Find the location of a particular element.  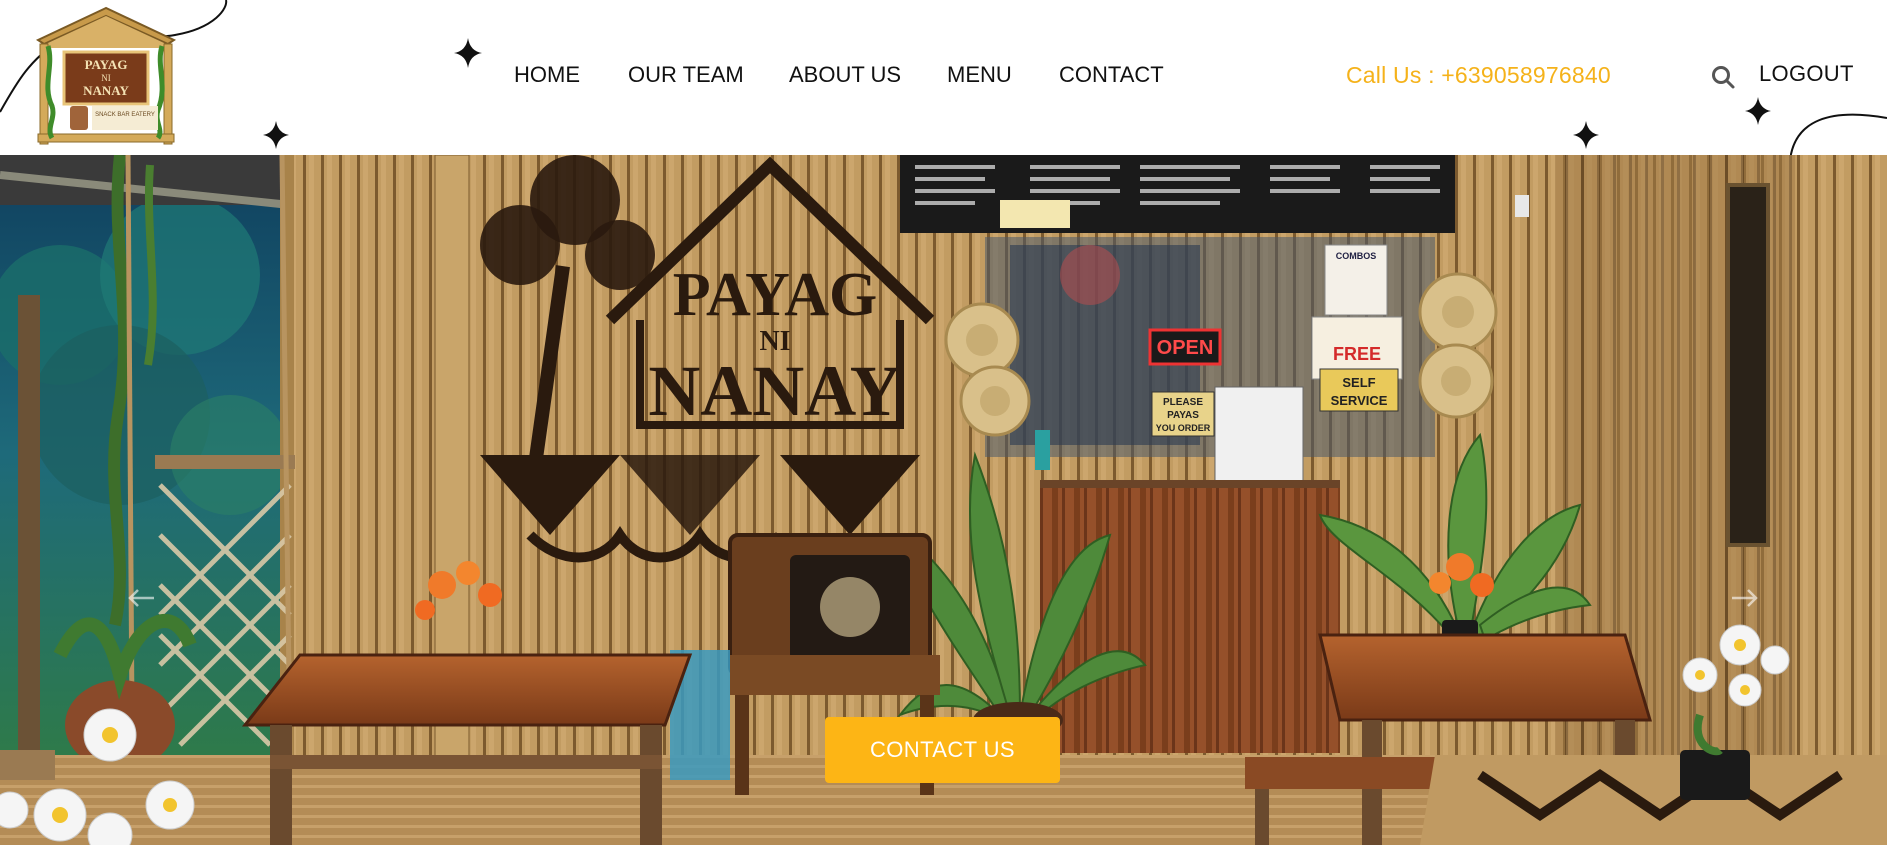

mural-sign-line3: NANAY is located at coordinates (774, 391).